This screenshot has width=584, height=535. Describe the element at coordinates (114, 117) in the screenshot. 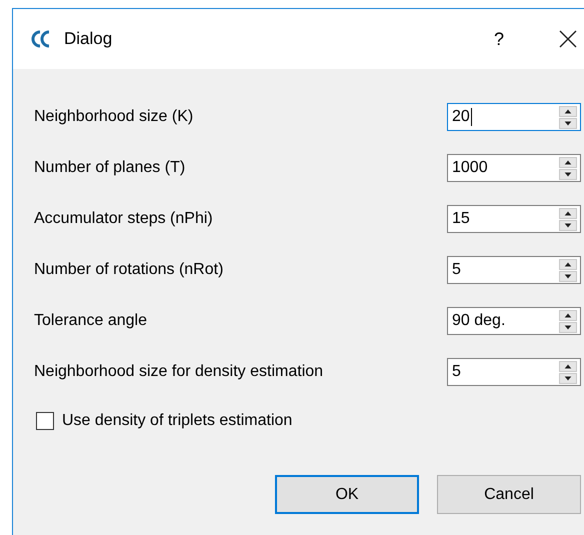

I see `field-label: Neighborhood size (K)` at that location.